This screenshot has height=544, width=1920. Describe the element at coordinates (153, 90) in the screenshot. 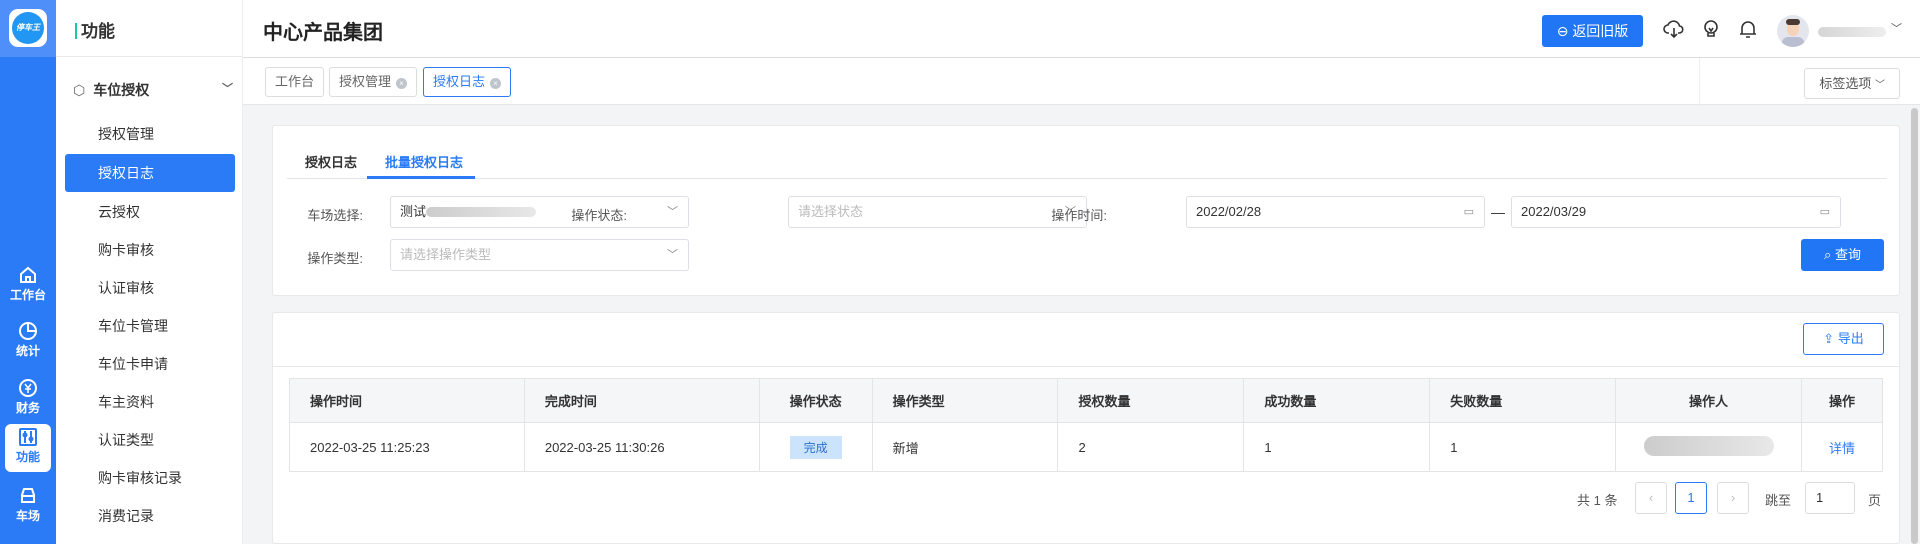

I see `sidebar-group-parking-auth: ⬡ 车位授权 ﹀` at that location.